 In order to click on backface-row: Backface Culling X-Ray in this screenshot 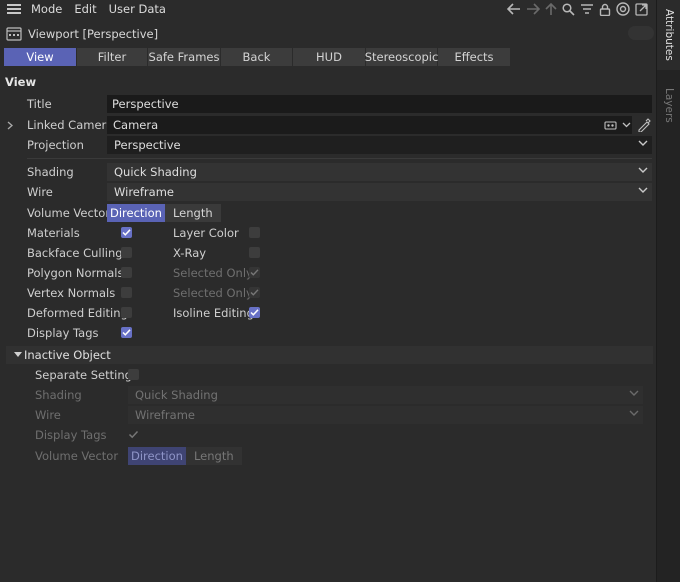, I will do `click(328, 253)`.